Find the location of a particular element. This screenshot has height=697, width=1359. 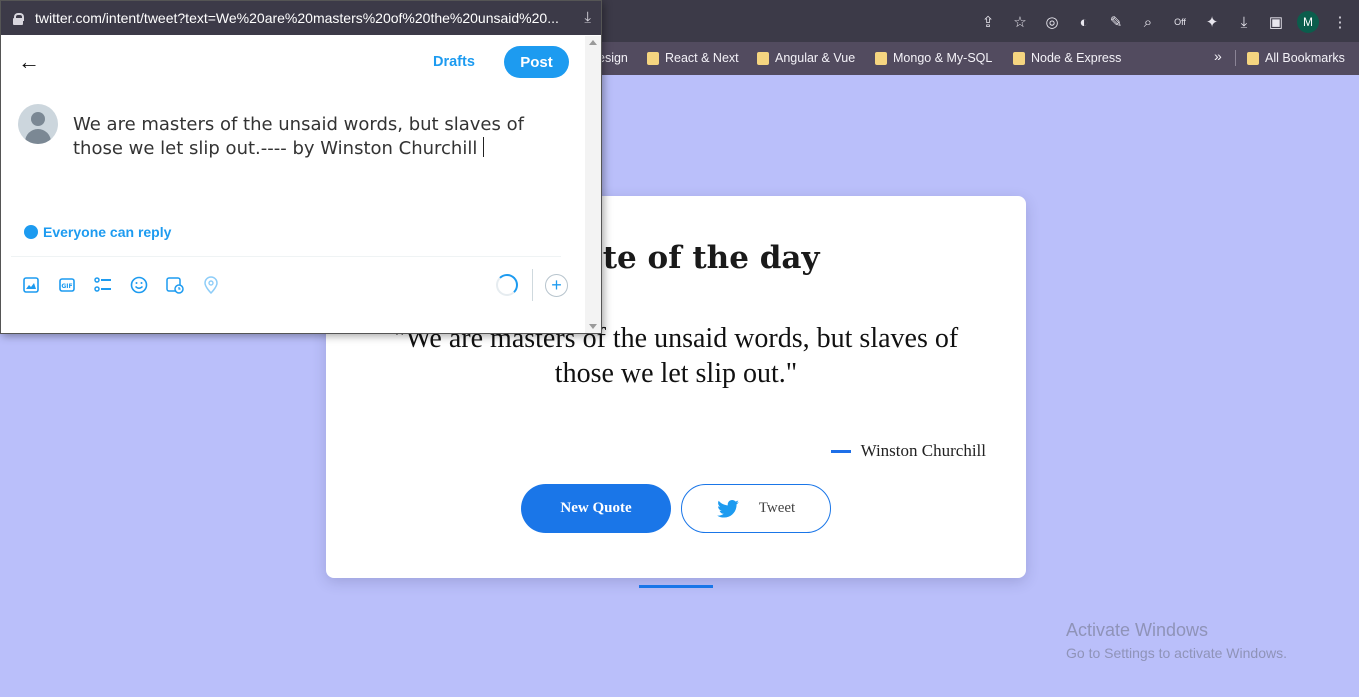

all-bookmarks-button: All Bookmarks is located at coordinates (1296, 58).